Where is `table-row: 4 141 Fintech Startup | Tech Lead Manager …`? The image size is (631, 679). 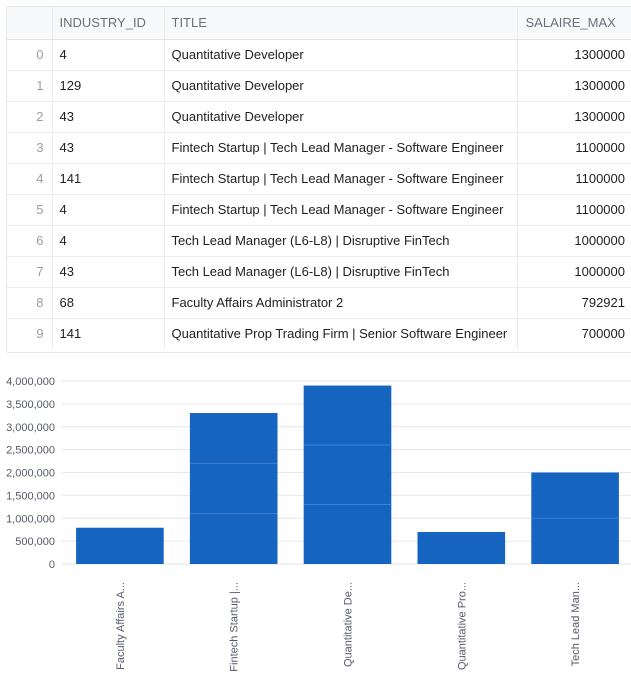
table-row: 4 141 Fintech Startup | Tech Lead Manager … is located at coordinates (319, 179).